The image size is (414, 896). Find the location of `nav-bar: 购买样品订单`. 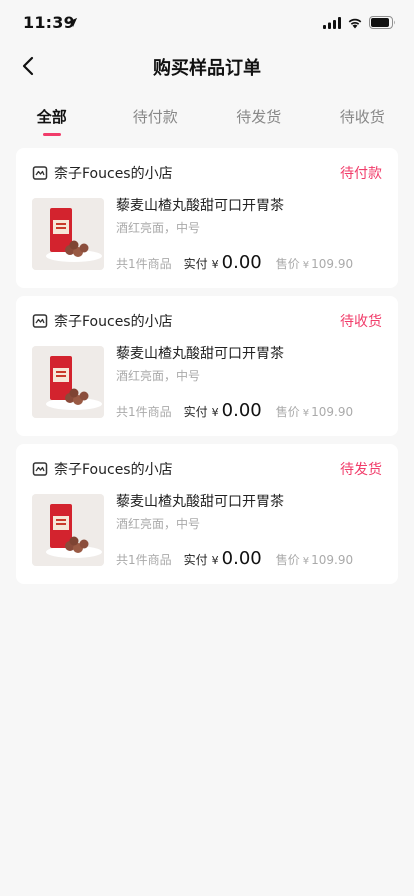

nav-bar: 购买样品订单 is located at coordinates (207, 66).